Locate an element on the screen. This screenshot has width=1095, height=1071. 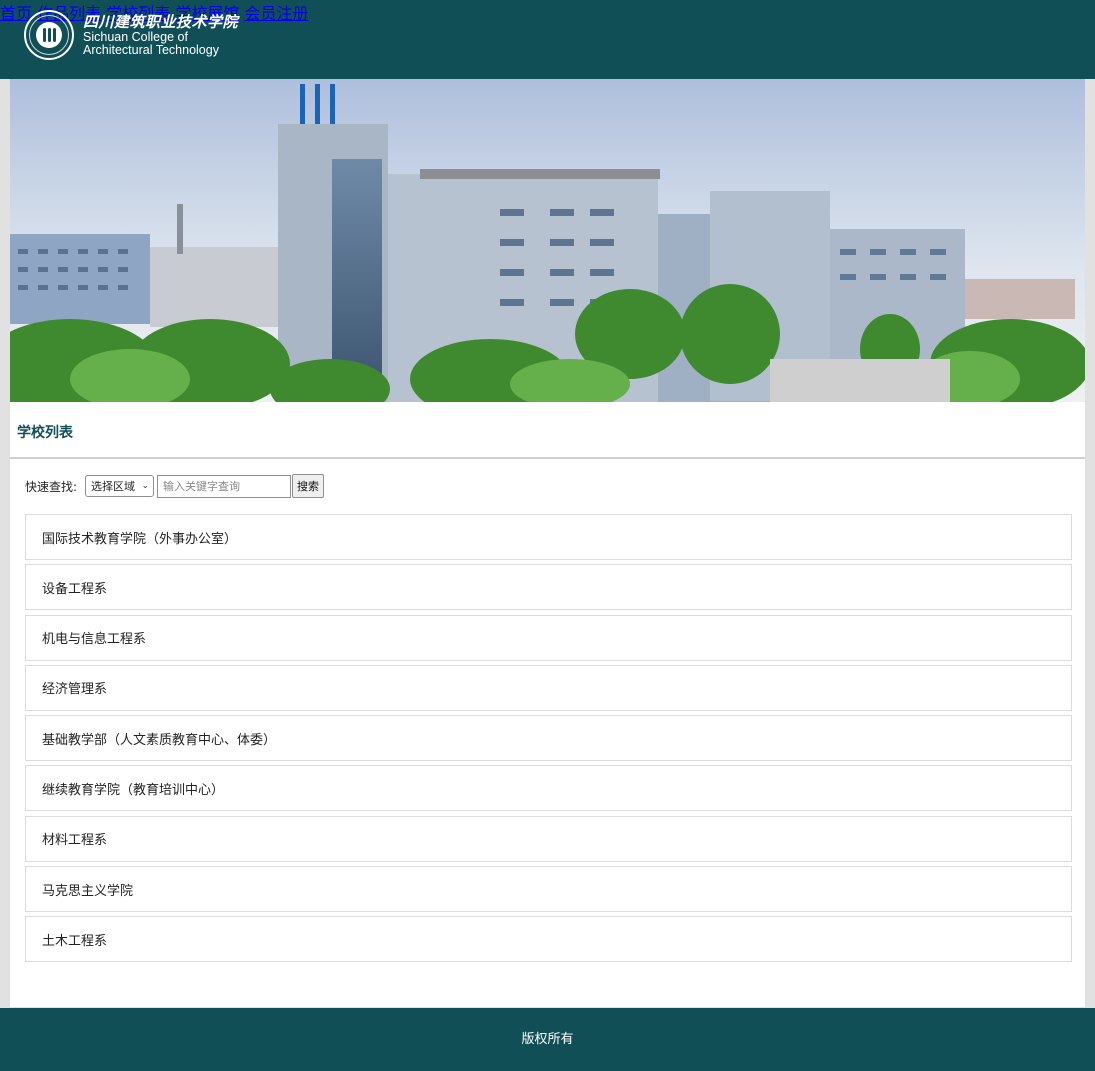
search-bar: 快速查找: 选择区域 ⌄ 搜索 is located at coordinates (175, 486).